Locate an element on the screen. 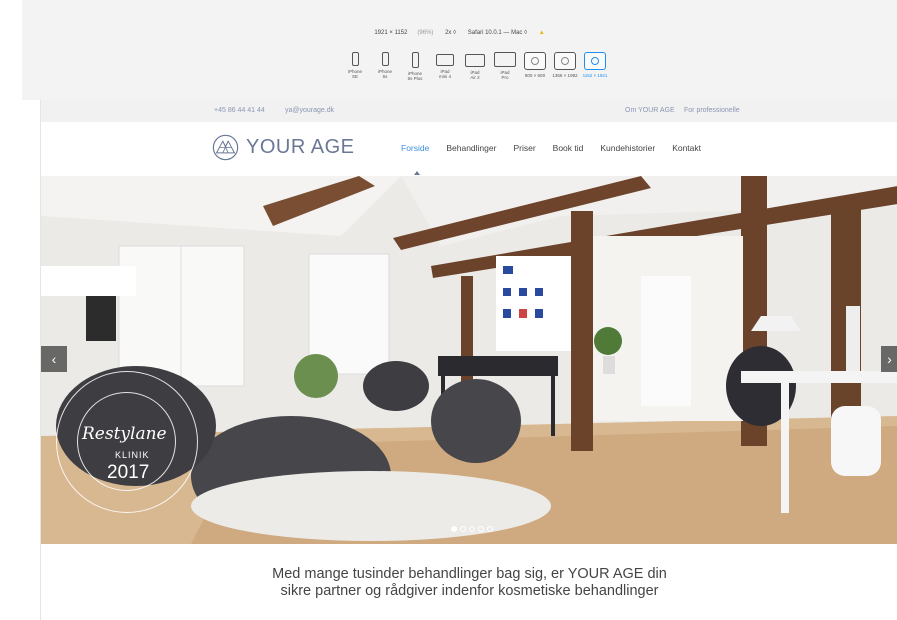  device-1152x1921: 1152 × 1921 is located at coordinates (595, 66).